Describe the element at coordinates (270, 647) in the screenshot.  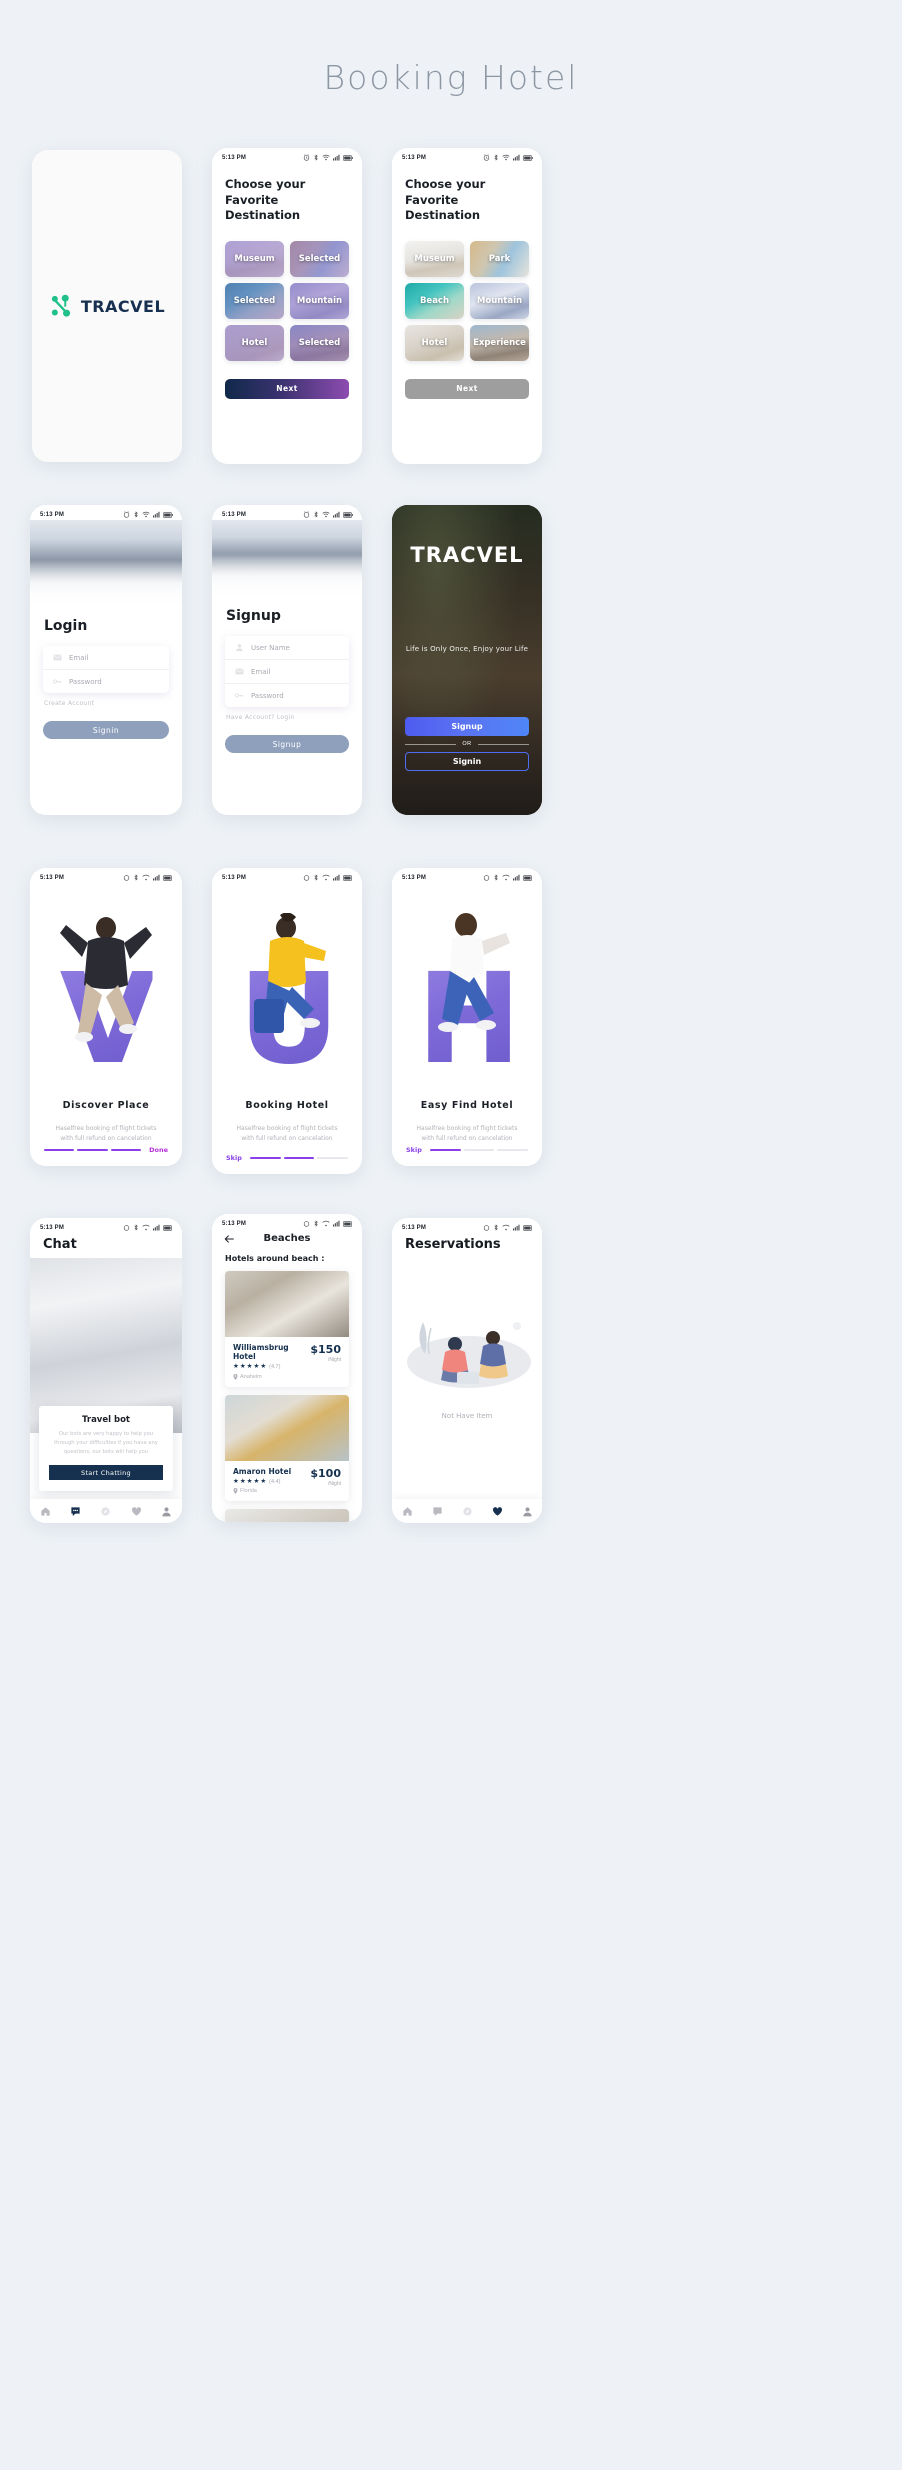
I see `username-placeholder: User Name` at that location.